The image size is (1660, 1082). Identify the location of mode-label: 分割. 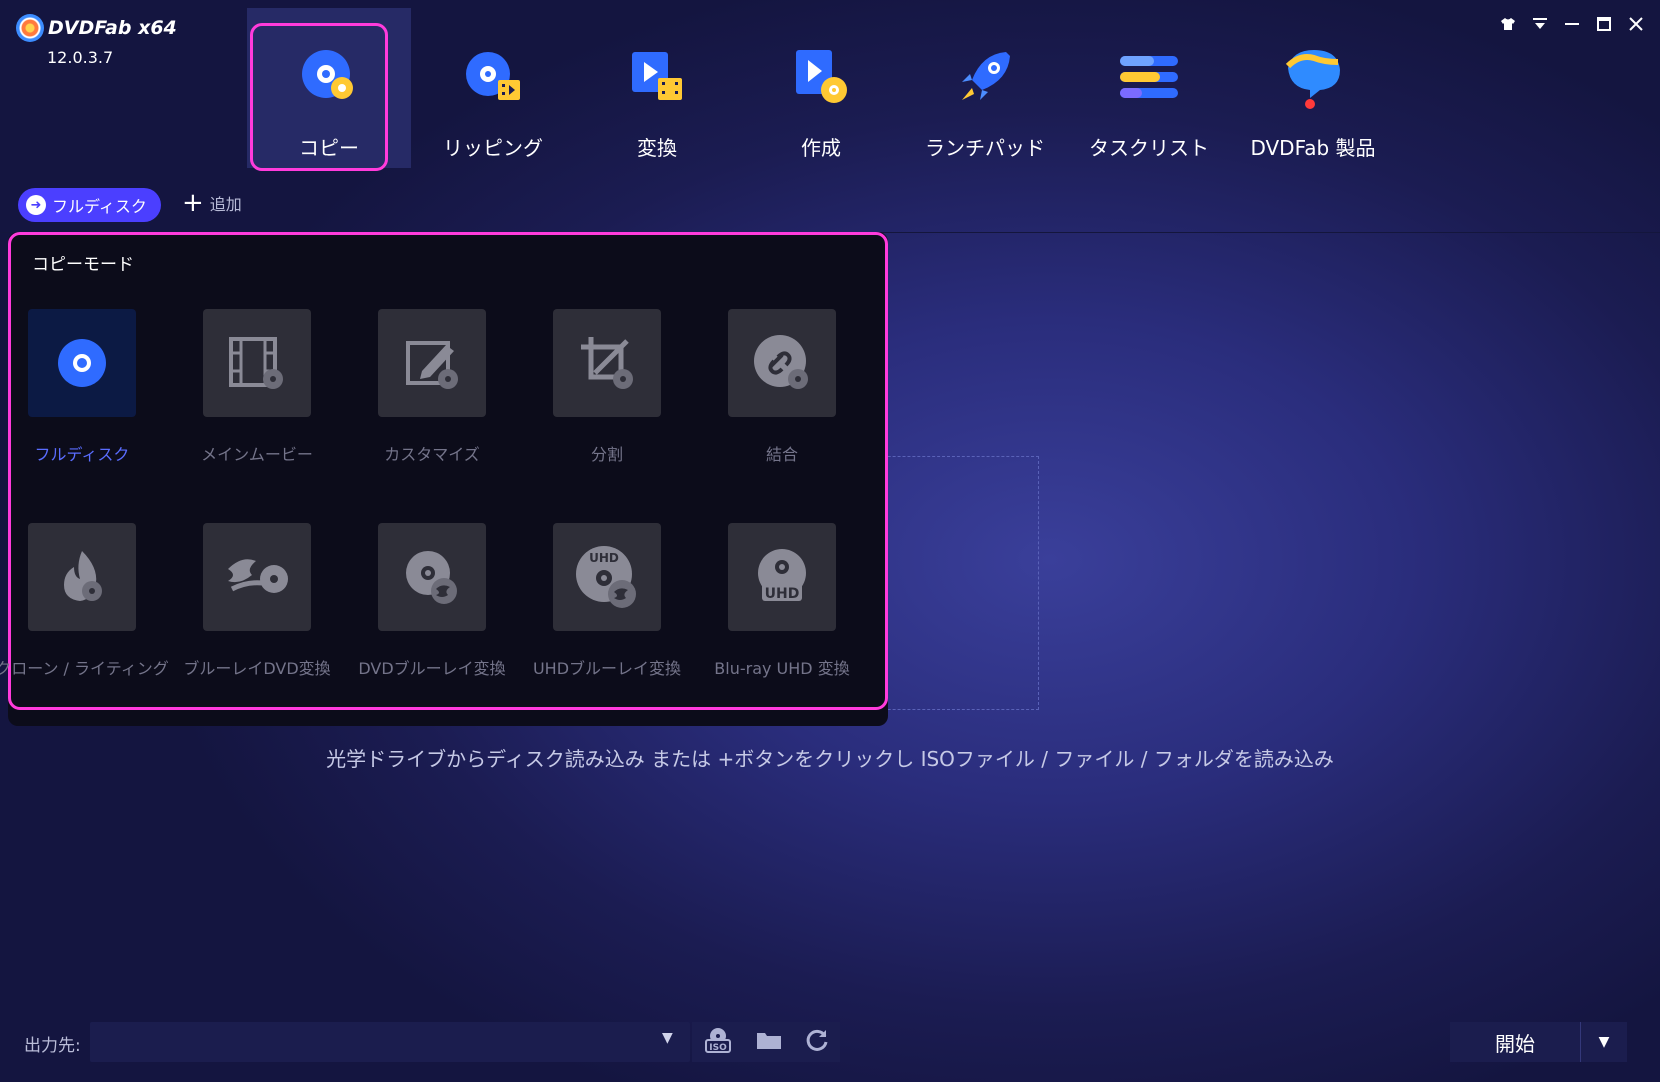
(606, 454).